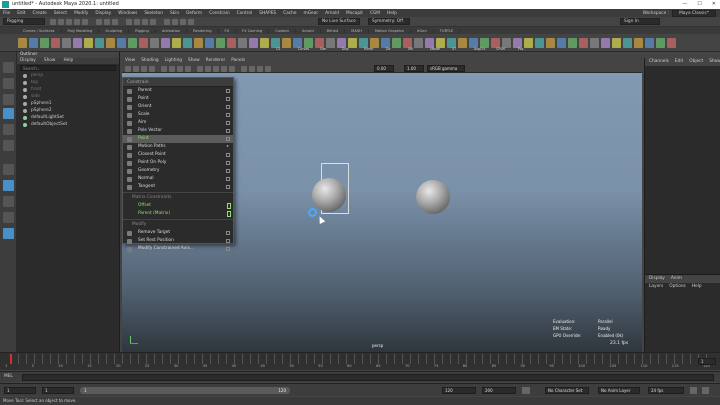  Describe the element at coordinates (216, 69) in the screenshot. I see `textured-icon` at that location.